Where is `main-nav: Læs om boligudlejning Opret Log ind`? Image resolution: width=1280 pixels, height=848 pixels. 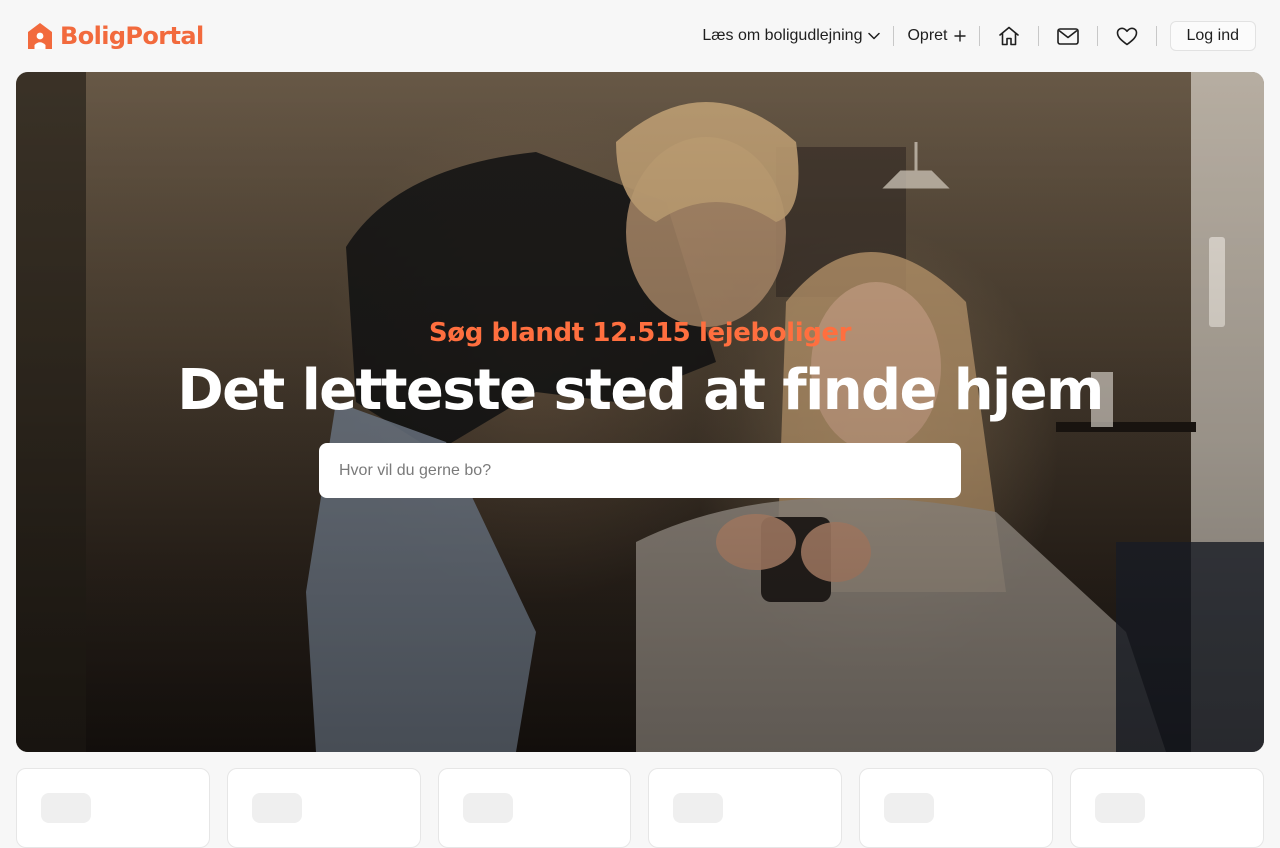 main-nav: Læs om boligudlejning Opret Log ind is located at coordinates (972, 36).